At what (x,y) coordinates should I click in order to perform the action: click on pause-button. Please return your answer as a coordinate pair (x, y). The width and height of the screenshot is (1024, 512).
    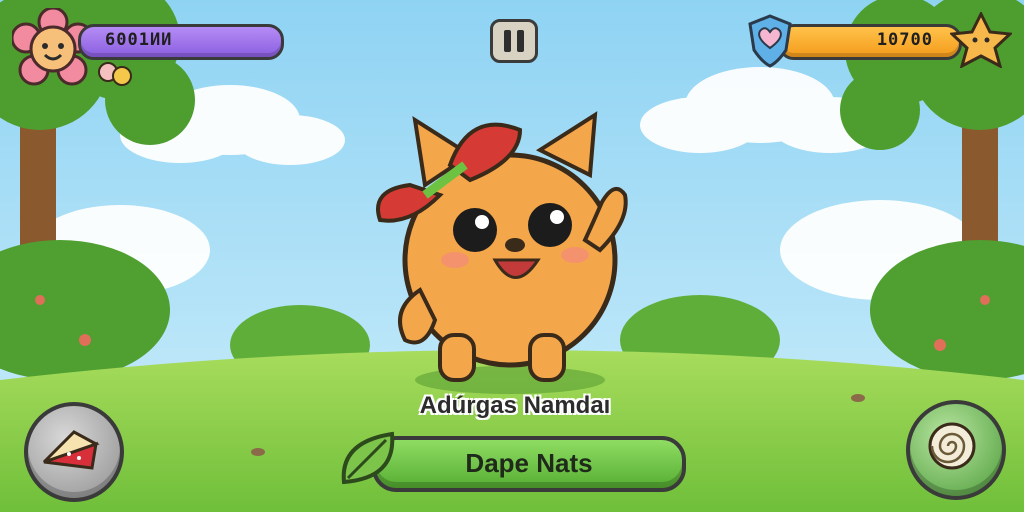
    Looking at the image, I should click on (514, 41).